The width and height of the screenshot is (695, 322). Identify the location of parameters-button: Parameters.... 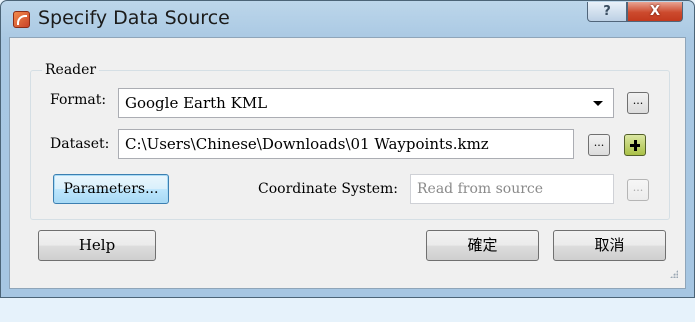
(111, 189).